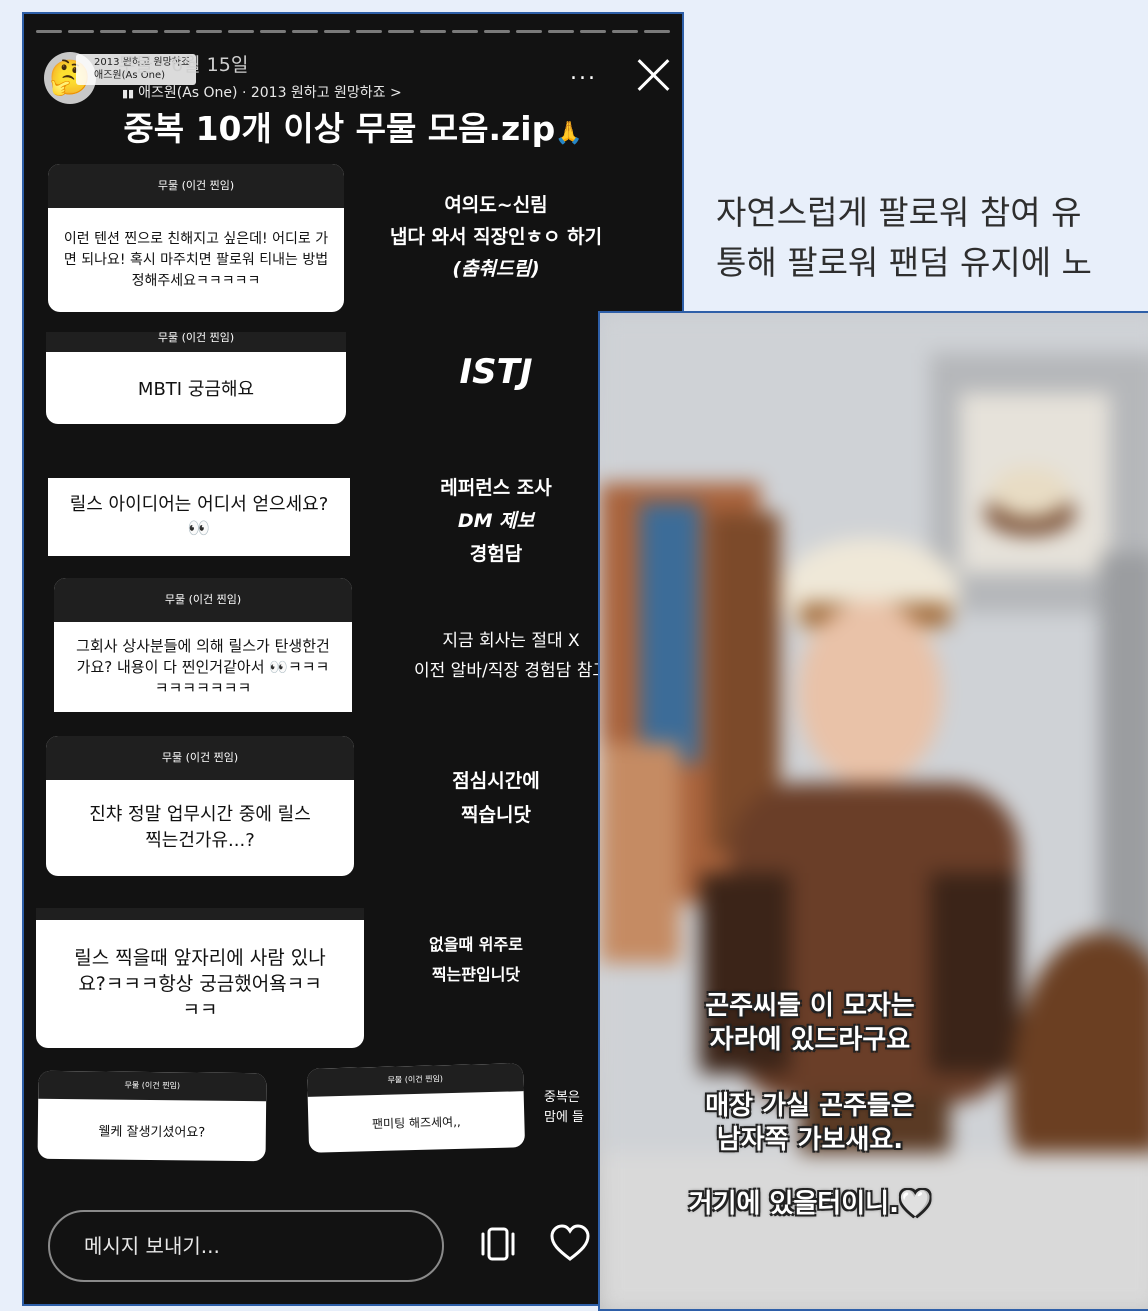  What do you see at coordinates (152, 1132) in the screenshot?
I see `question-text: 웰케 잘생기셨어요?` at bounding box center [152, 1132].